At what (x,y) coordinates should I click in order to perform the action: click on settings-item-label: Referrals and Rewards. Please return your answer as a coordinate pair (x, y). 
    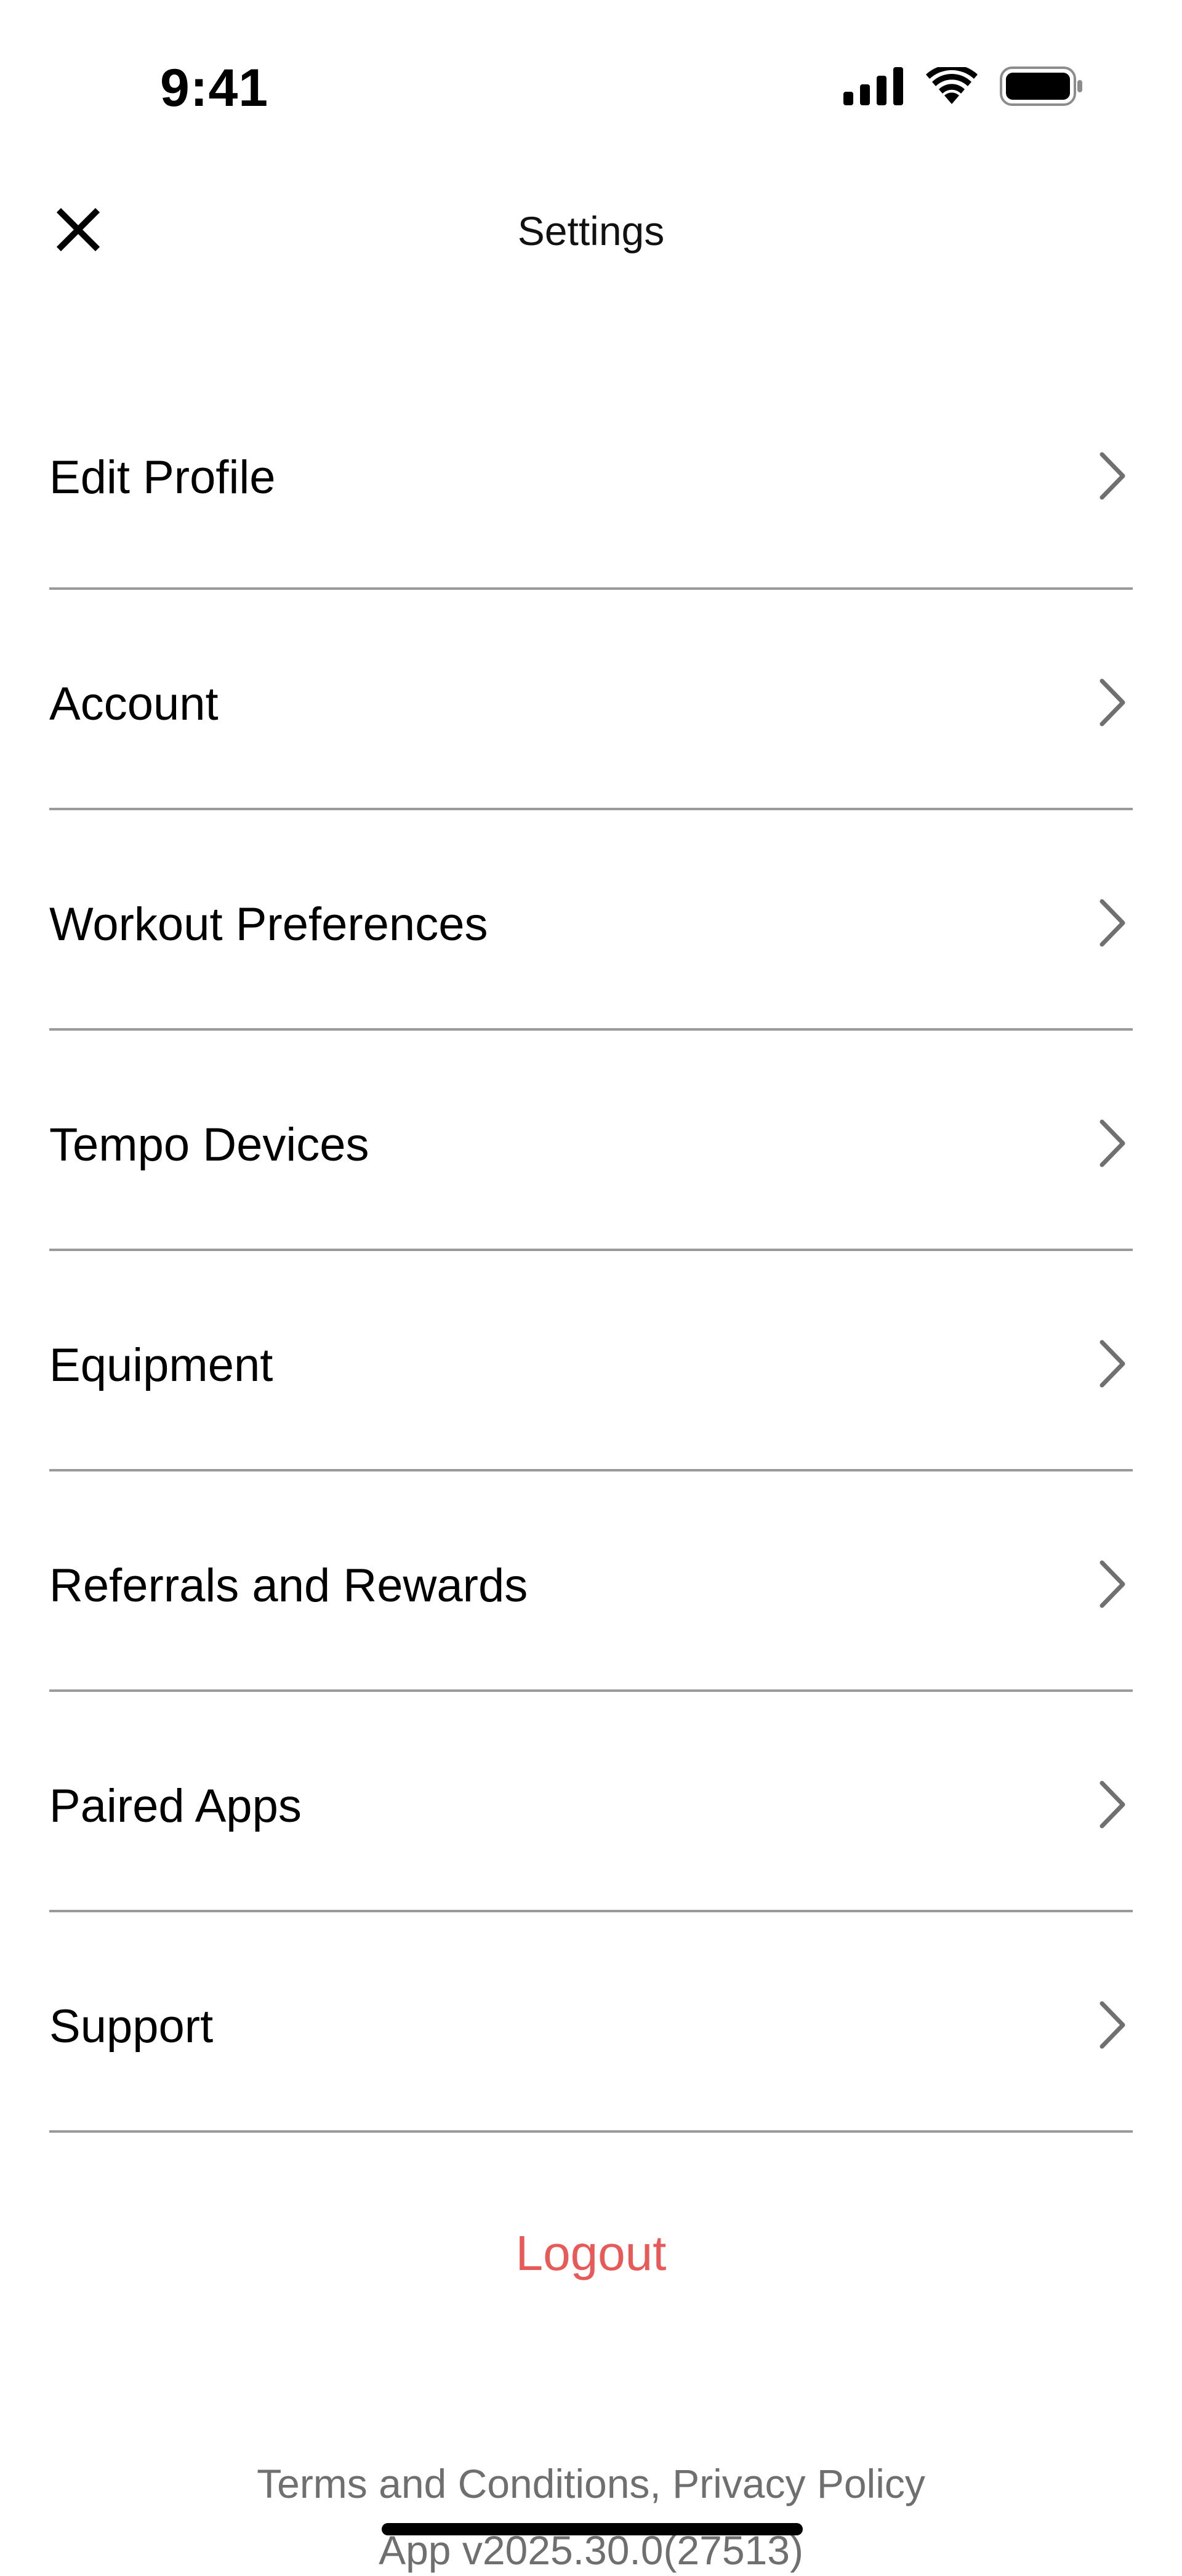
    Looking at the image, I should click on (288, 1586).